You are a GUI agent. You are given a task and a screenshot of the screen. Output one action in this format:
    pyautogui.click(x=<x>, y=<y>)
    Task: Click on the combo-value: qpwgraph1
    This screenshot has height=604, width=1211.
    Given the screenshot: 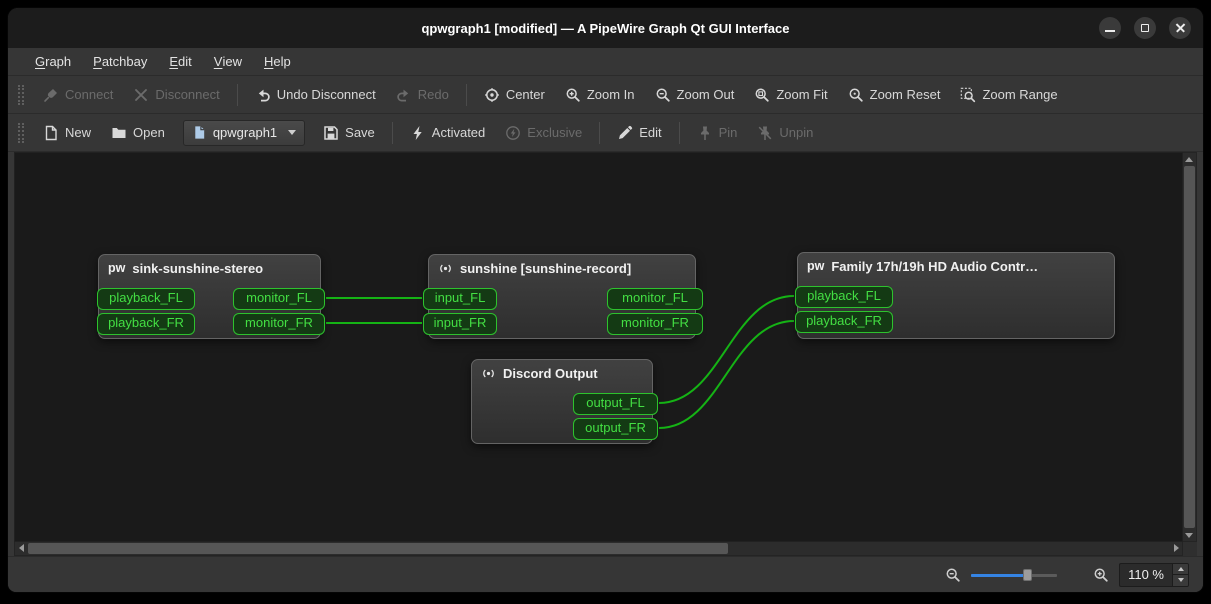 What is the action you would take?
    pyautogui.click(x=245, y=132)
    